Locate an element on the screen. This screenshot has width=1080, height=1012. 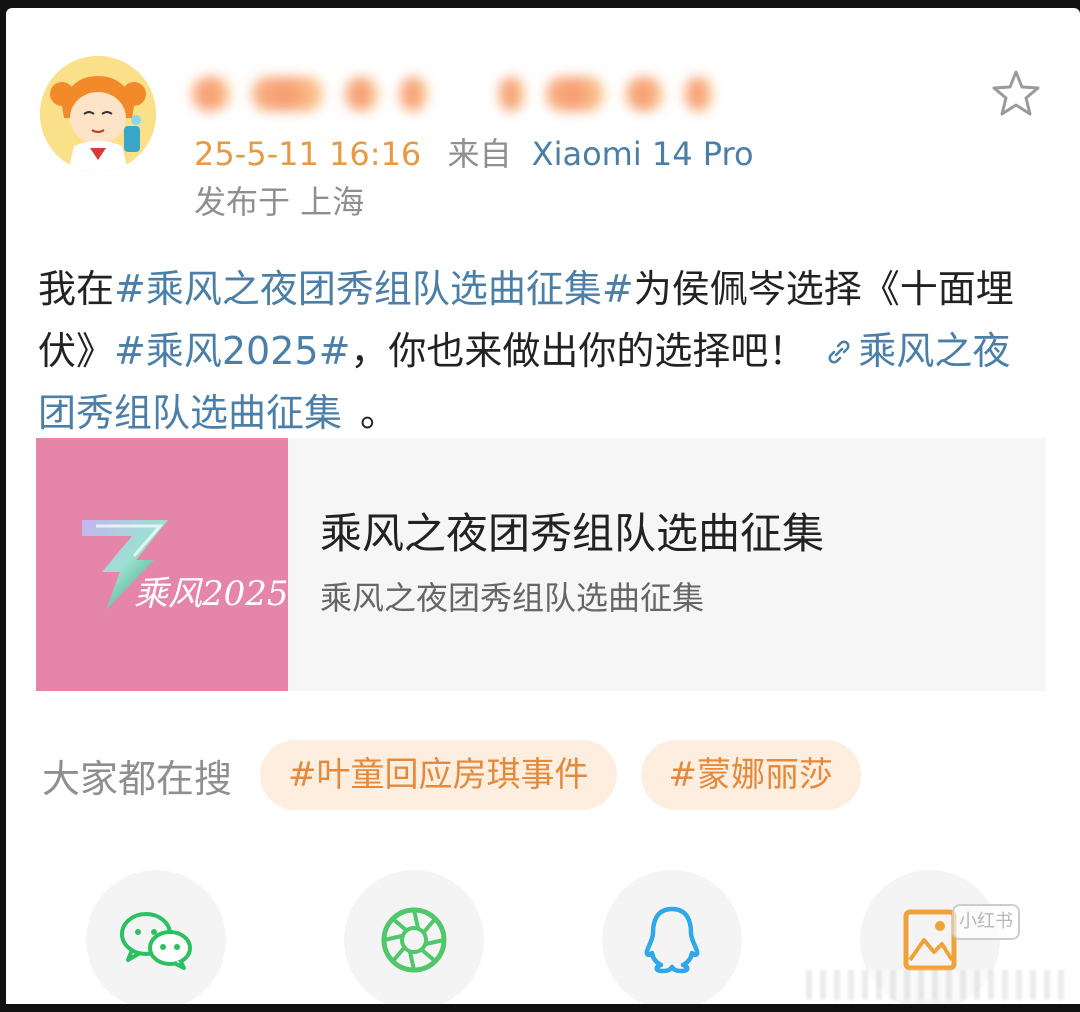
post-timestamp: 25-5-11 16:16 is located at coordinates (308, 154).